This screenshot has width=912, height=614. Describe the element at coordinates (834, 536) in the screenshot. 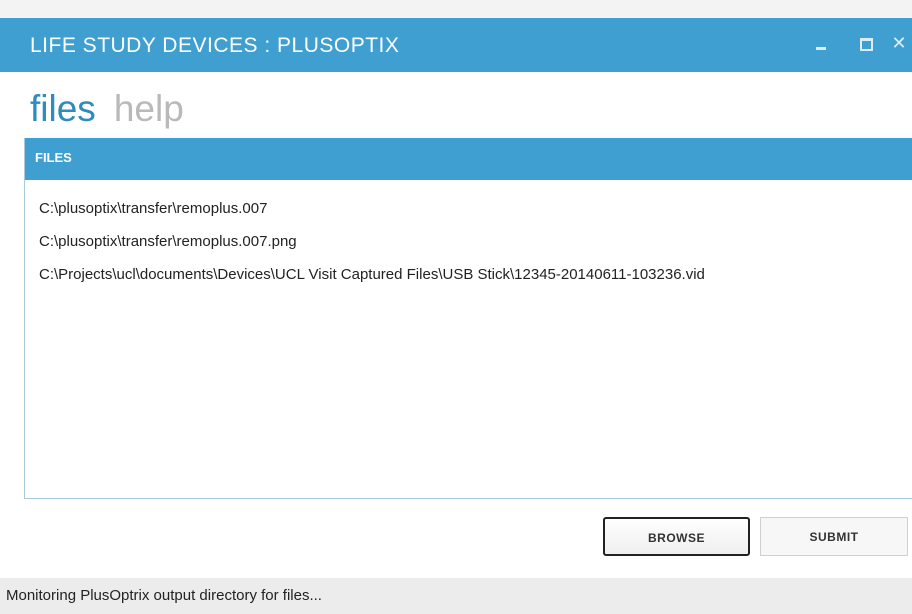

I see `submit-button: SUBMIT` at that location.